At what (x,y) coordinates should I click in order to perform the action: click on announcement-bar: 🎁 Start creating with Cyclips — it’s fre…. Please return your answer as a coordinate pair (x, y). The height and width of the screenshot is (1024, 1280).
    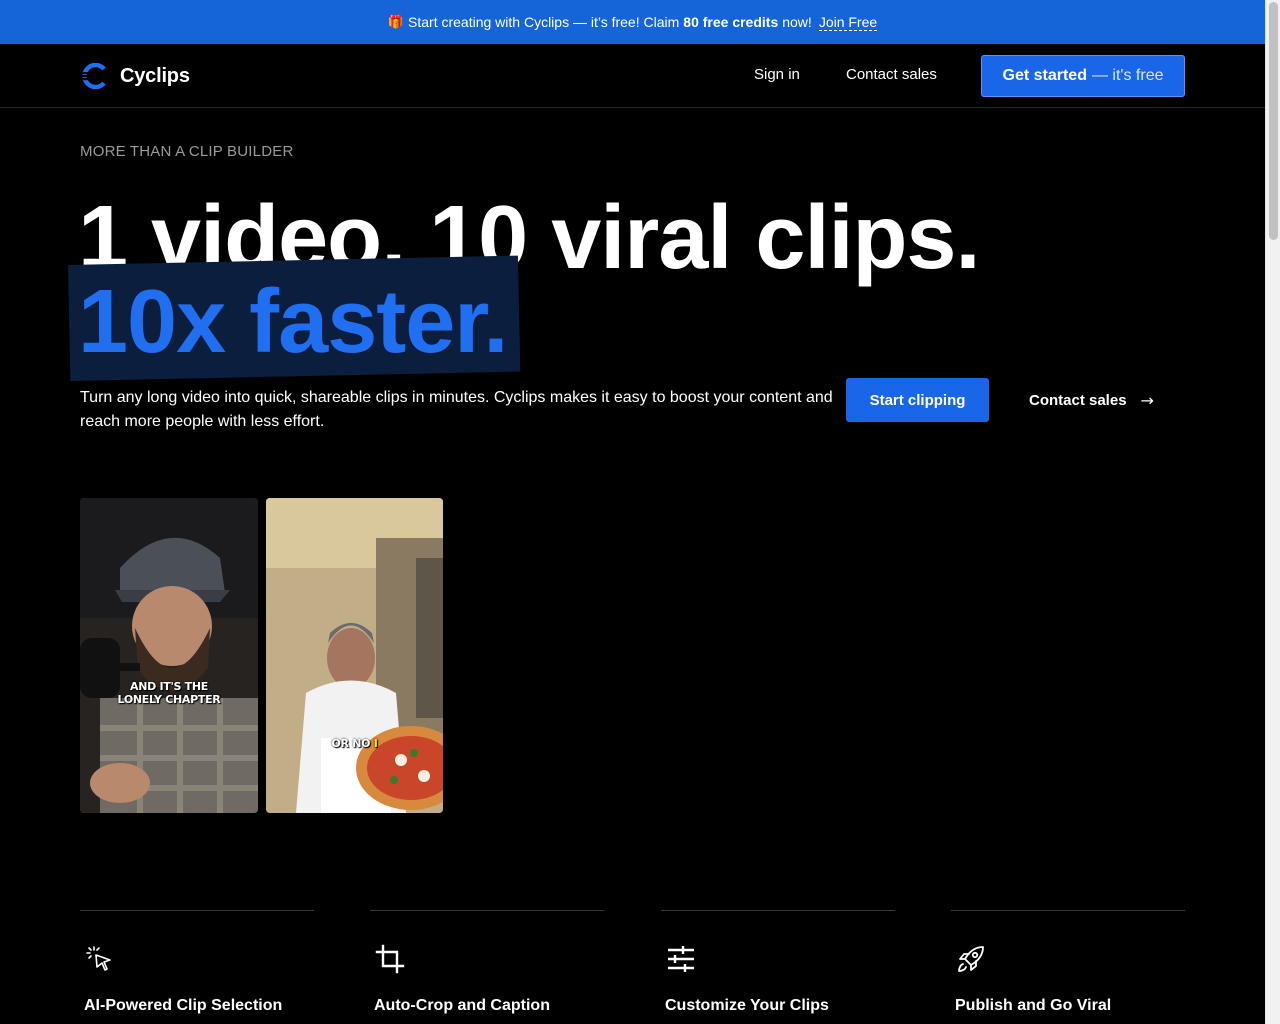
    Looking at the image, I should click on (632, 22).